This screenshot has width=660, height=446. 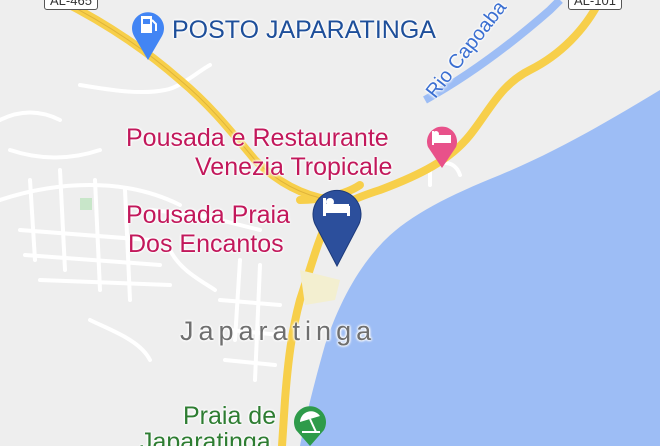 I want to click on town-label: Japaratinga, so click(x=278, y=331).